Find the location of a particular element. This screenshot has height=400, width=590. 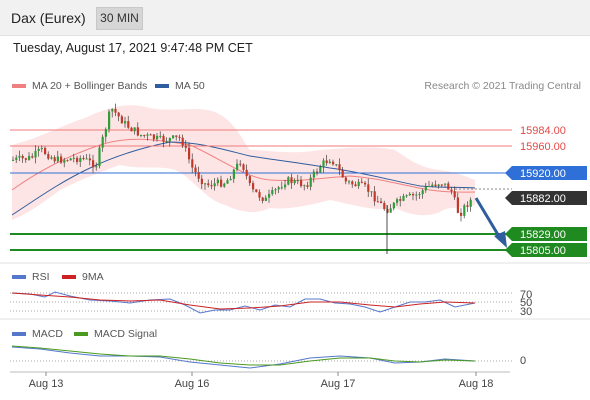

rsi-label: RSI is located at coordinates (41, 277).